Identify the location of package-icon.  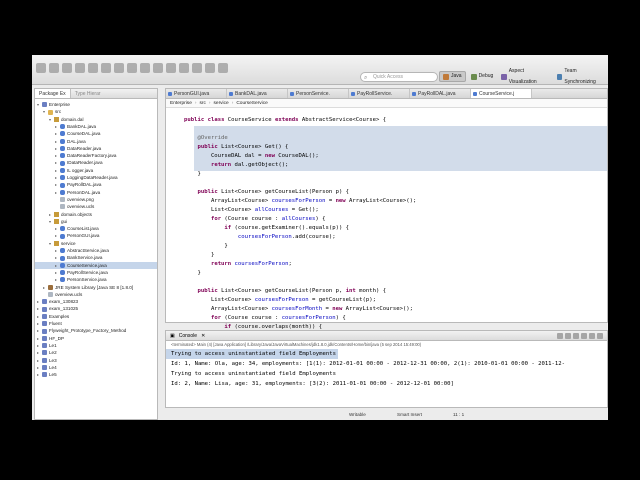
(56, 214).